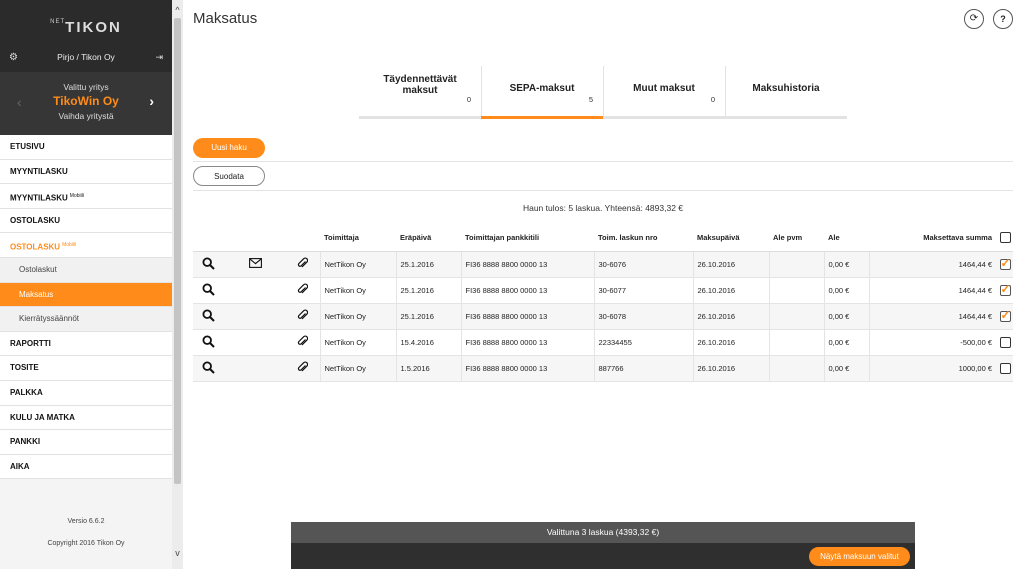  Describe the element at coordinates (177, 10) in the screenshot. I see `scroll-up-icon: ^` at that location.